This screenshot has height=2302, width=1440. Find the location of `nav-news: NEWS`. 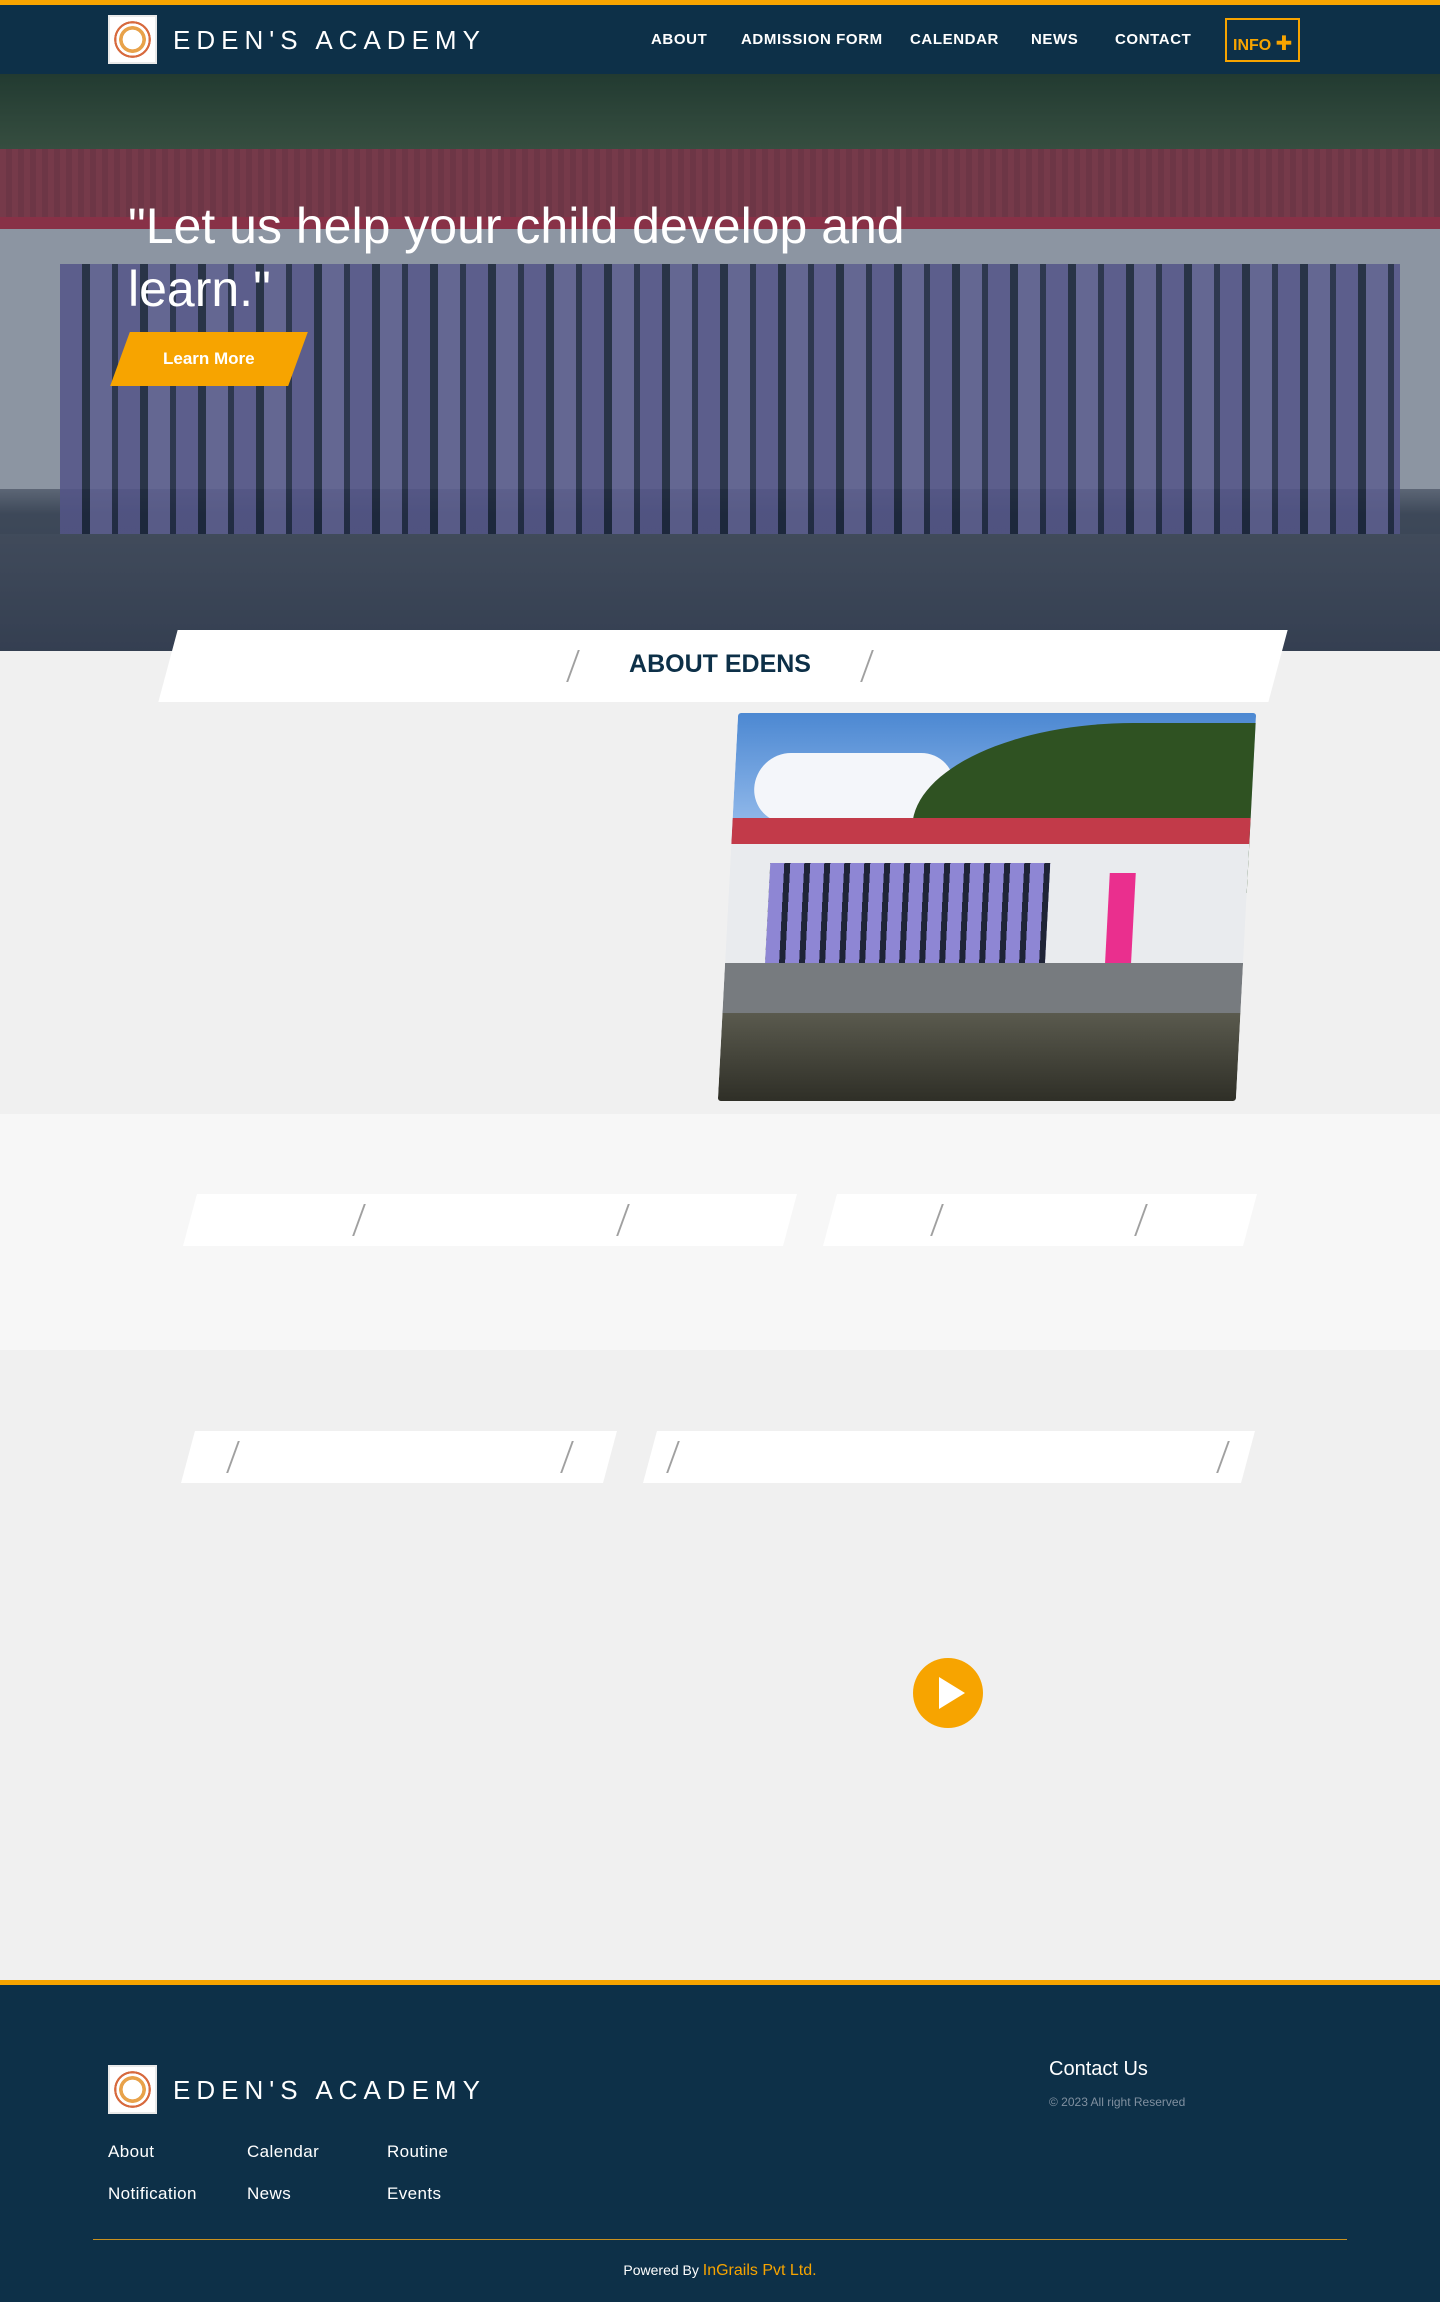

nav-news: NEWS is located at coordinates (1054, 39).